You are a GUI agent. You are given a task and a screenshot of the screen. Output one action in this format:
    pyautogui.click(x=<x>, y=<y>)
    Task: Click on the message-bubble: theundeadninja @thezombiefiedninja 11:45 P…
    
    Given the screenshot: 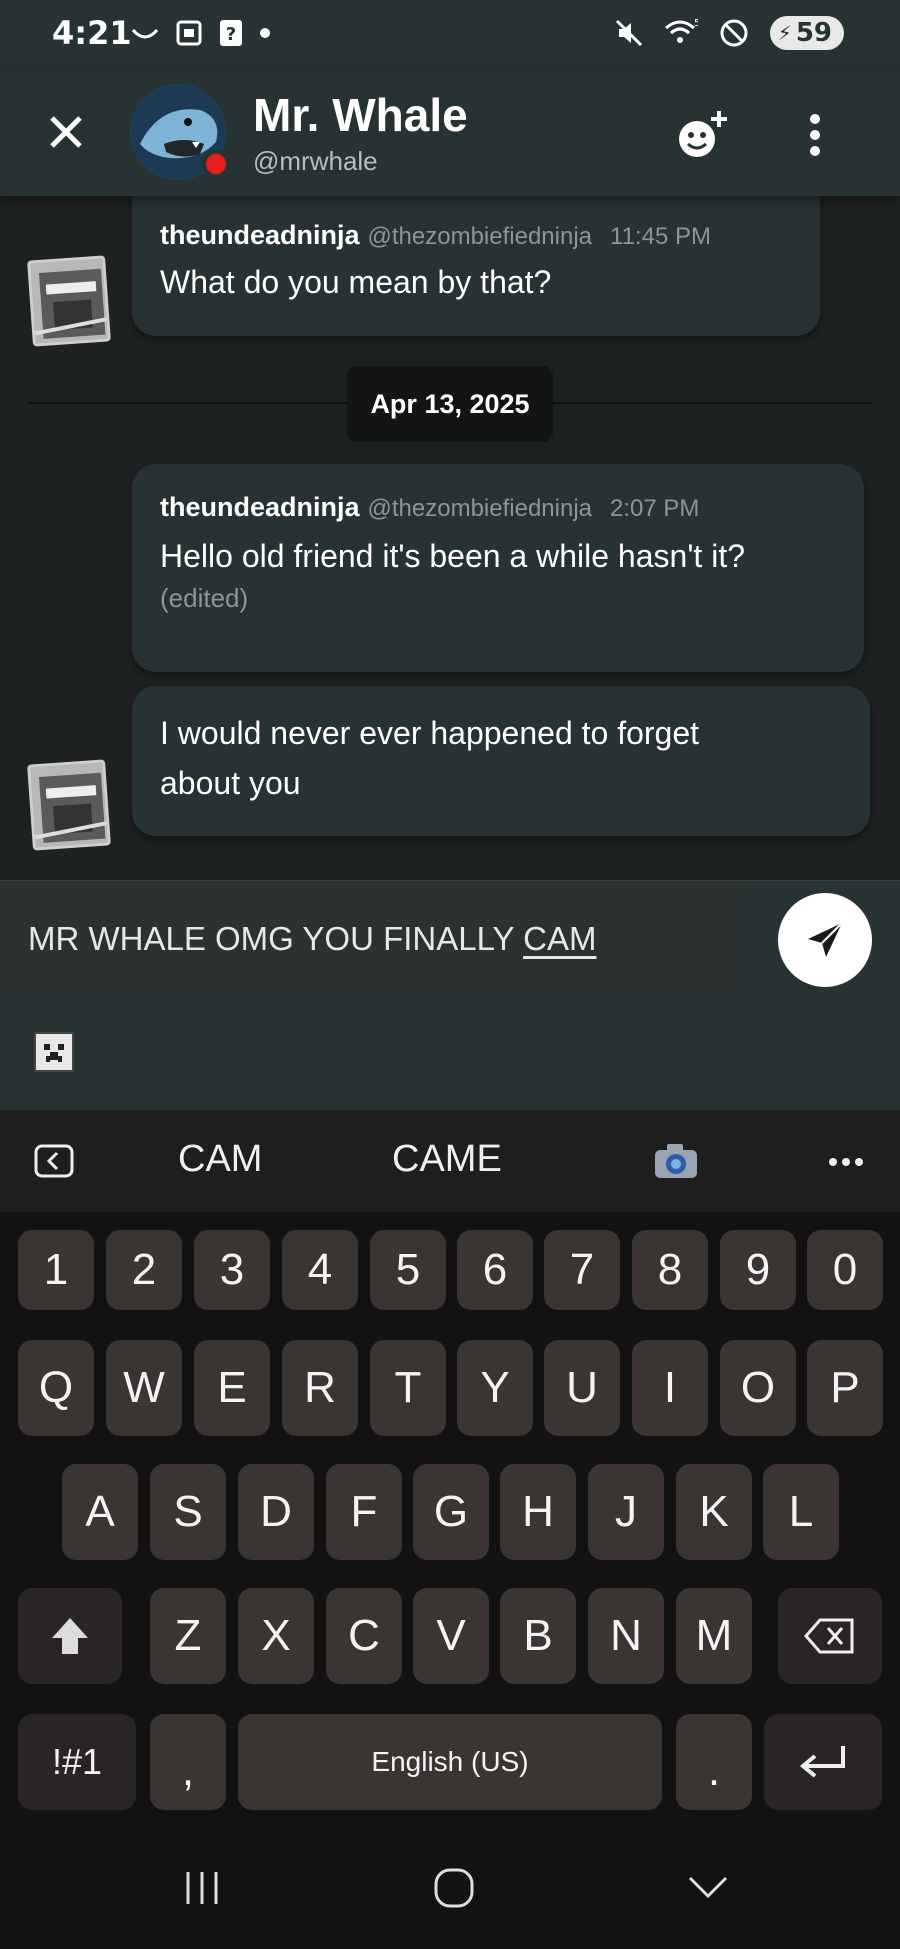 What is the action you would take?
    pyautogui.click(x=476, y=266)
    